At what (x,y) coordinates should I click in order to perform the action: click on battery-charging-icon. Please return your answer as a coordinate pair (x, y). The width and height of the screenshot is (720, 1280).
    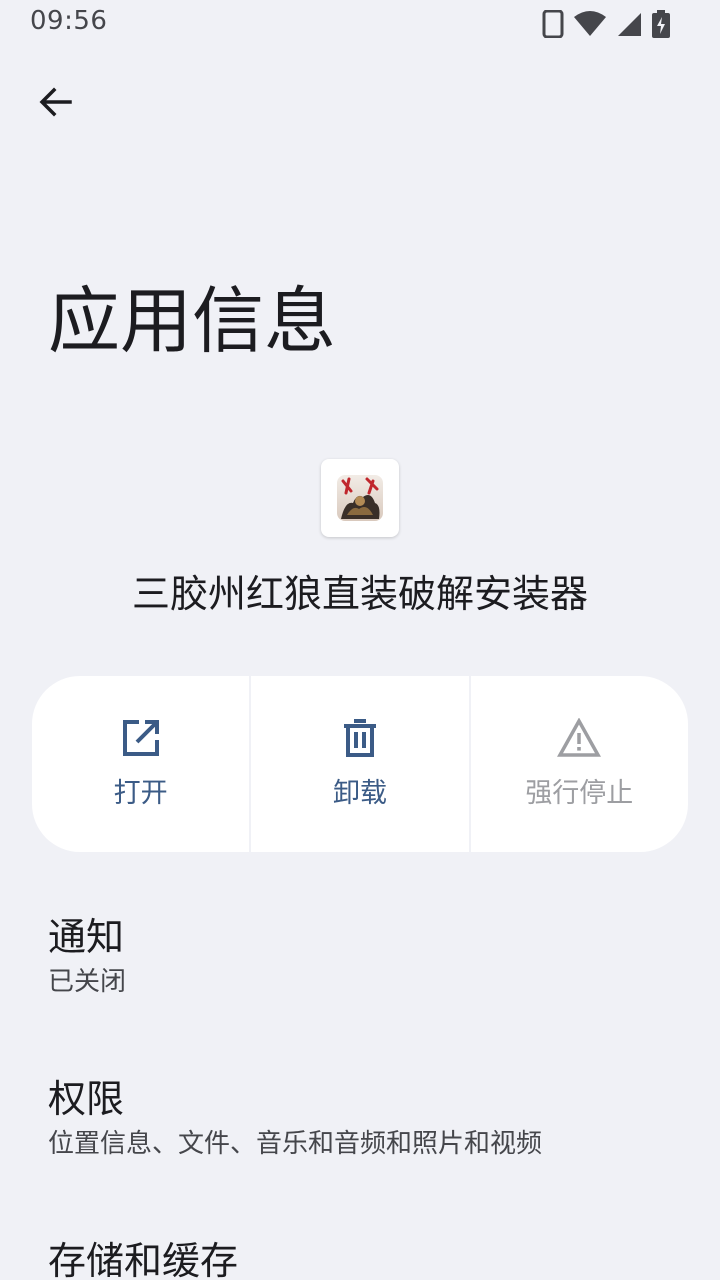
    Looking at the image, I should click on (661, 24).